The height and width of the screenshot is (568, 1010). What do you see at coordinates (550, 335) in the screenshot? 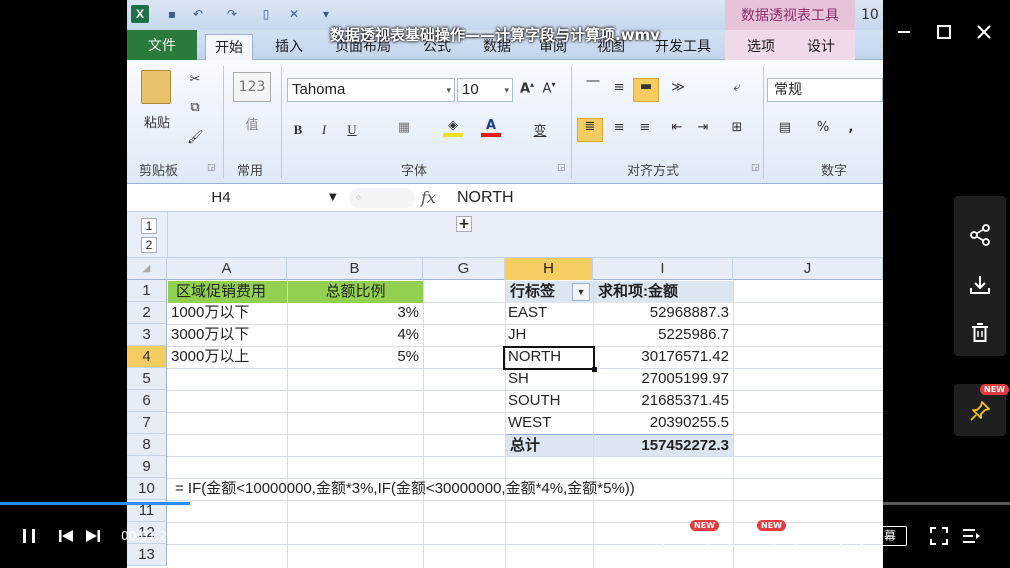
I see `pivot-row-label: JH` at bounding box center [550, 335].